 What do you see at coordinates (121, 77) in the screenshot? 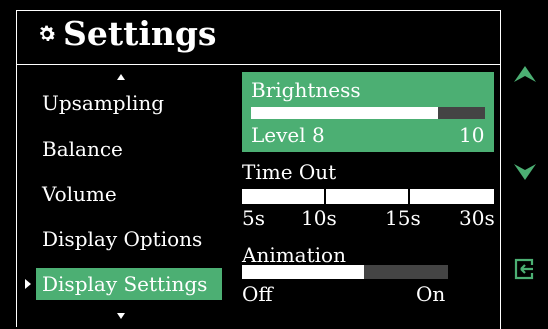
I see `menu-scroll-up-icon` at bounding box center [121, 77].